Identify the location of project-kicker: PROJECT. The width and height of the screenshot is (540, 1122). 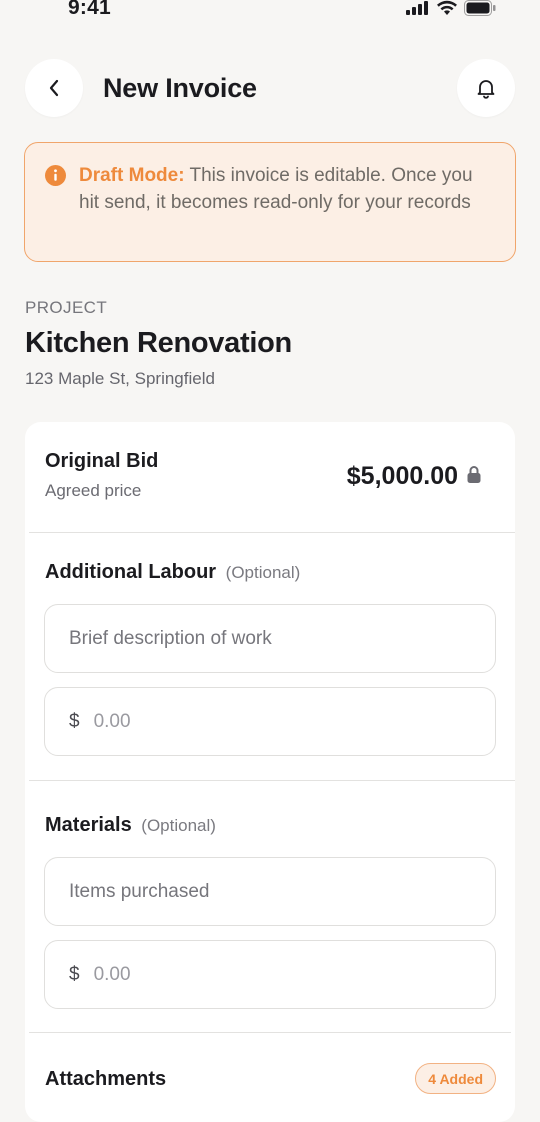
(66, 307).